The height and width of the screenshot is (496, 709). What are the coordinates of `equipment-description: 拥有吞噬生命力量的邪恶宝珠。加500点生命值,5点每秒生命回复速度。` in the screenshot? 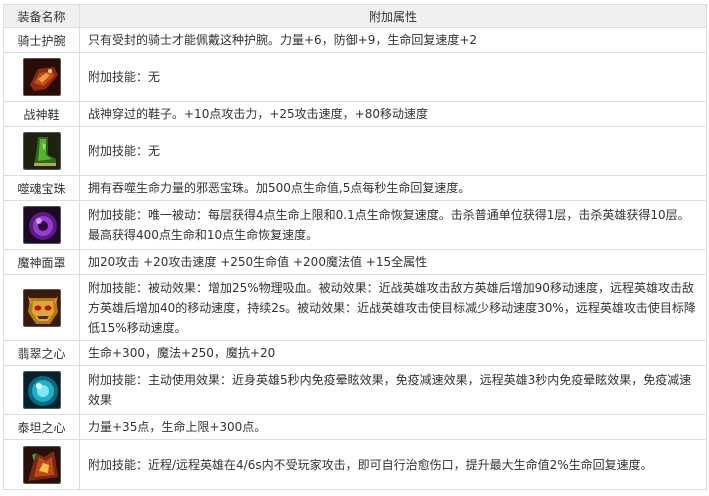 It's located at (393, 188).